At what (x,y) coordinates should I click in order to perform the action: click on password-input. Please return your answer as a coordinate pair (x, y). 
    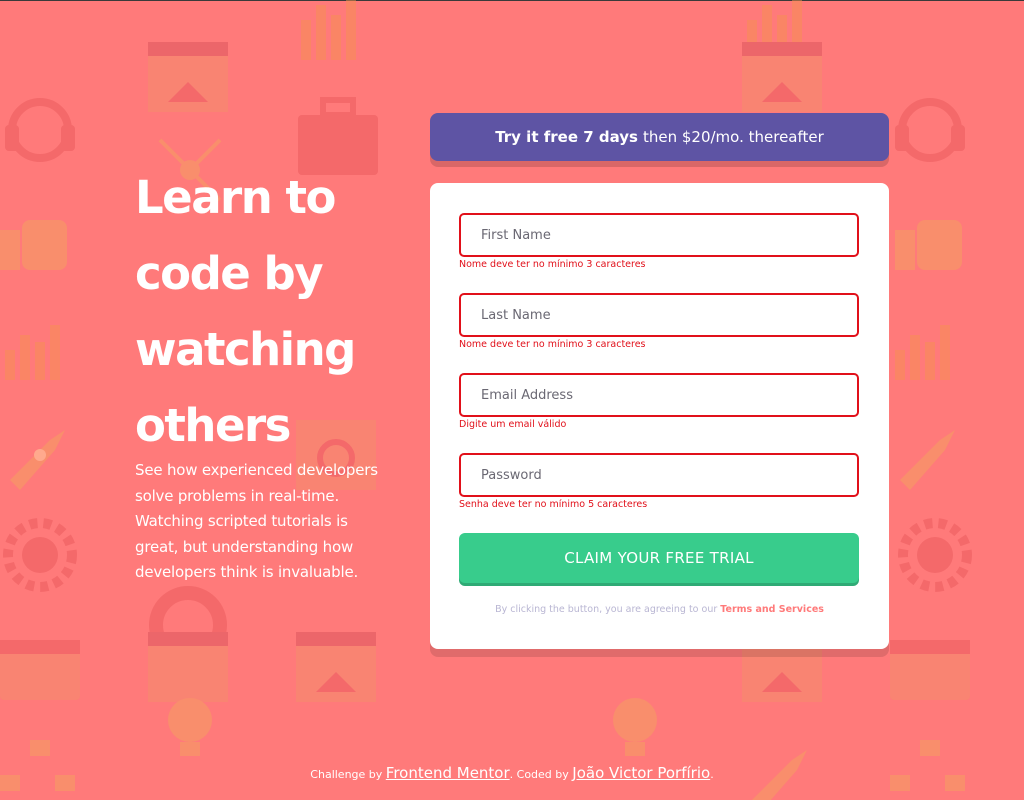
    Looking at the image, I should click on (659, 475).